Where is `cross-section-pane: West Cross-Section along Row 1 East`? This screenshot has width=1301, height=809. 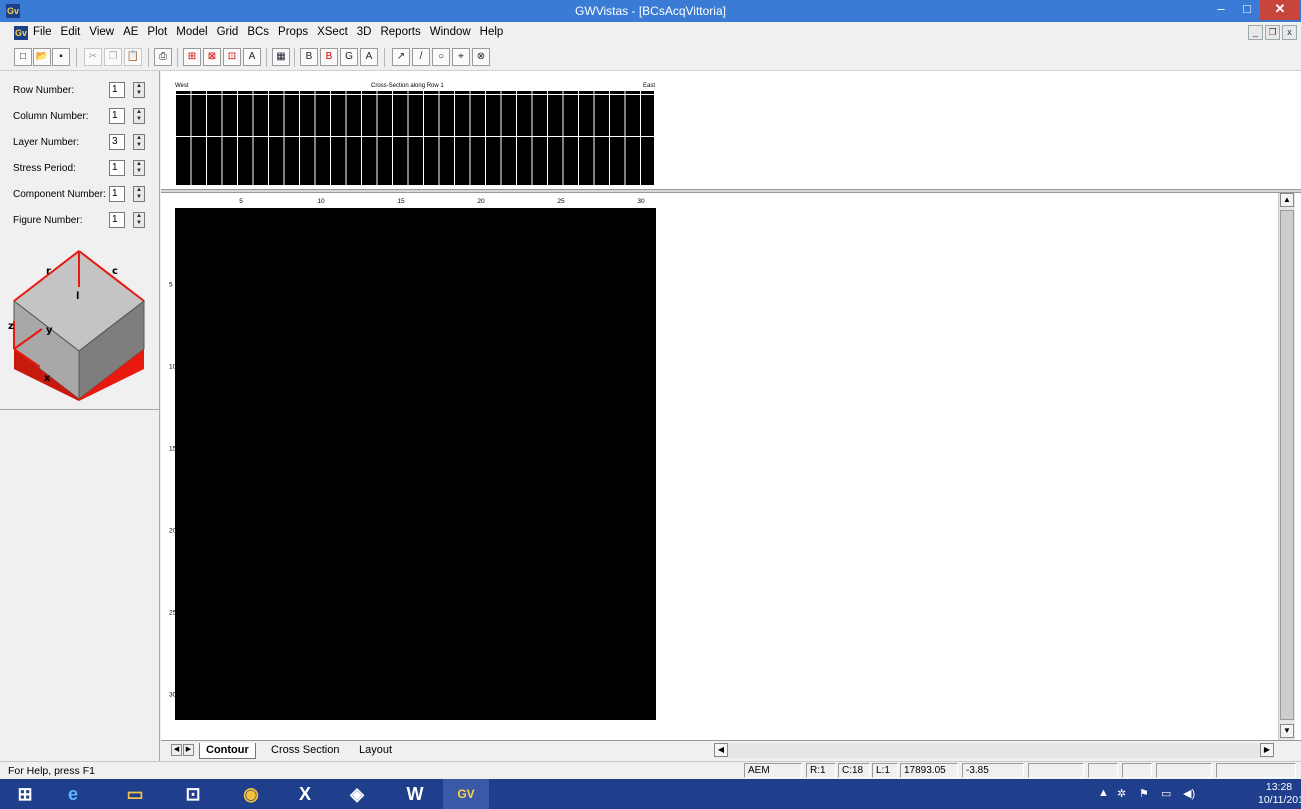 cross-section-pane: West Cross-Section along Row 1 East is located at coordinates (731, 130).